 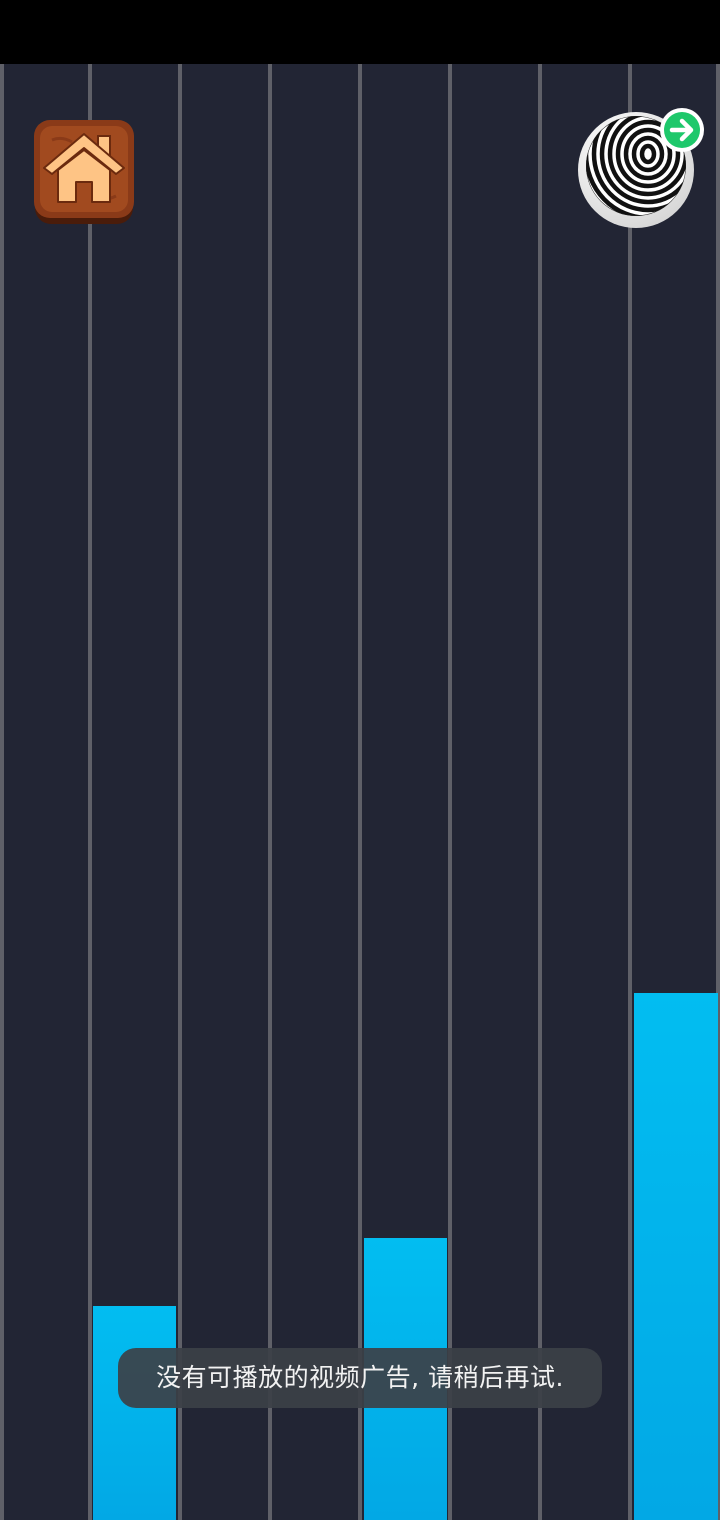 I want to click on status-bar, so click(x=360, y=32).